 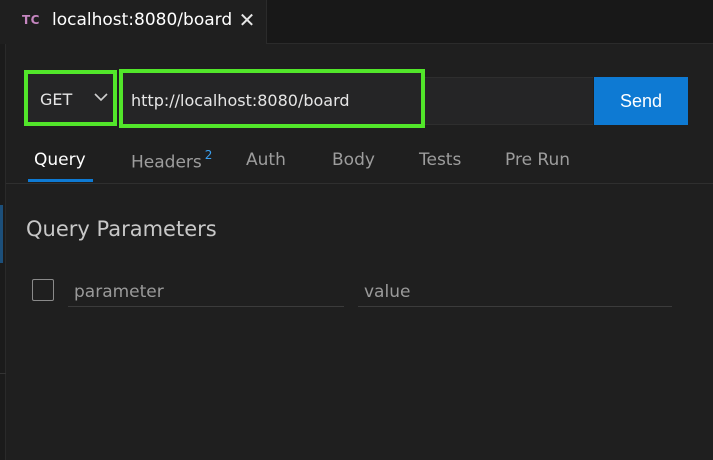 What do you see at coordinates (641, 101) in the screenshot?
I see `send-button: Send` at bounding box center [641, 101].